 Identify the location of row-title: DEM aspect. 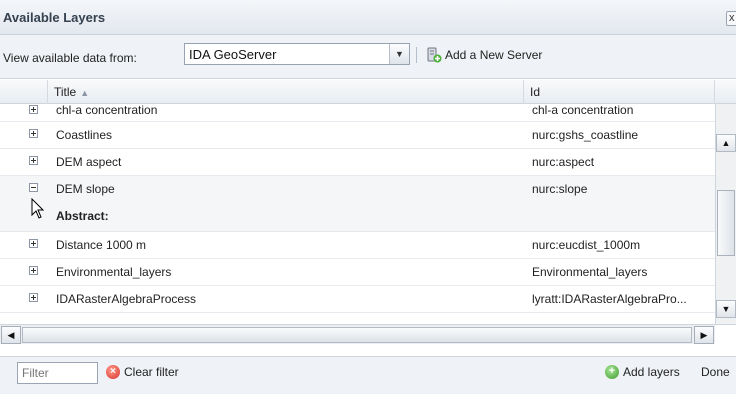
(89, 162).